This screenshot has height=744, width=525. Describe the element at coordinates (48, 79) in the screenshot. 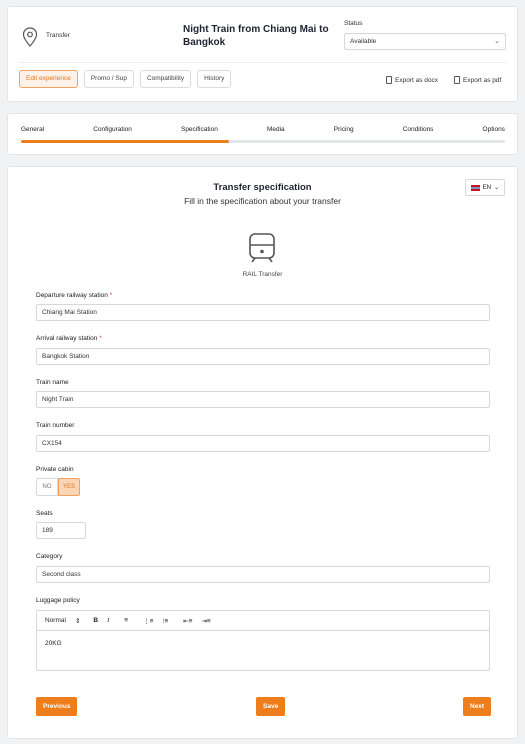

I see `tab-edit-experience: Edit experience` at that location.